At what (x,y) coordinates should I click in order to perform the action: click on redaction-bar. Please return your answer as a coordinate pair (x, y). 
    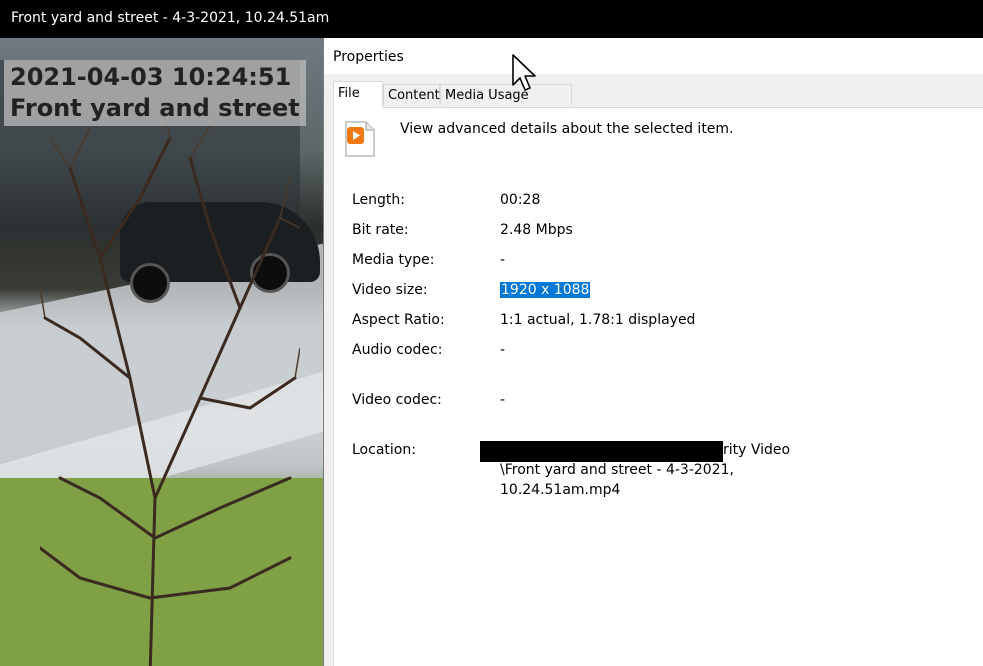
    Looking at the image, I should click on (601, 451).